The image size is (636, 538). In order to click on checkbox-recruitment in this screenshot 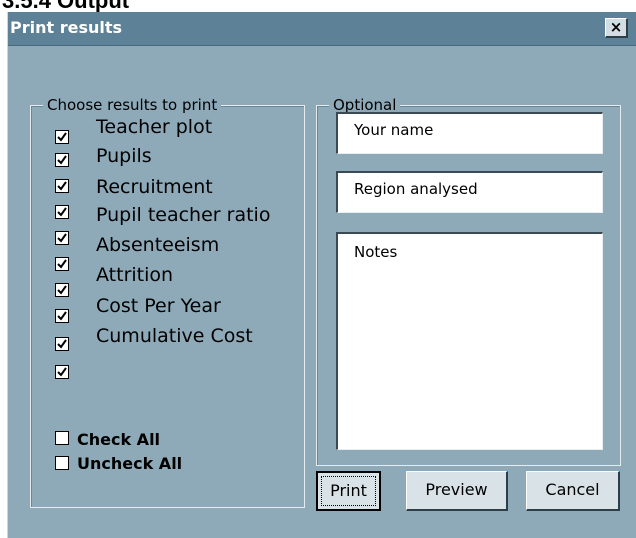, I will do `click(62, 186)`.